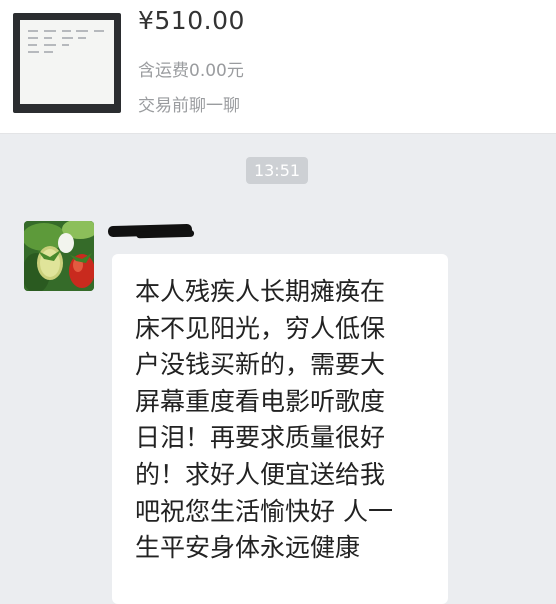 The image size is (556, 604). Describe the element at coordinates (260, 474) in the screenshot. I see `message-line: 的！求好人便宜送给我` at that location.